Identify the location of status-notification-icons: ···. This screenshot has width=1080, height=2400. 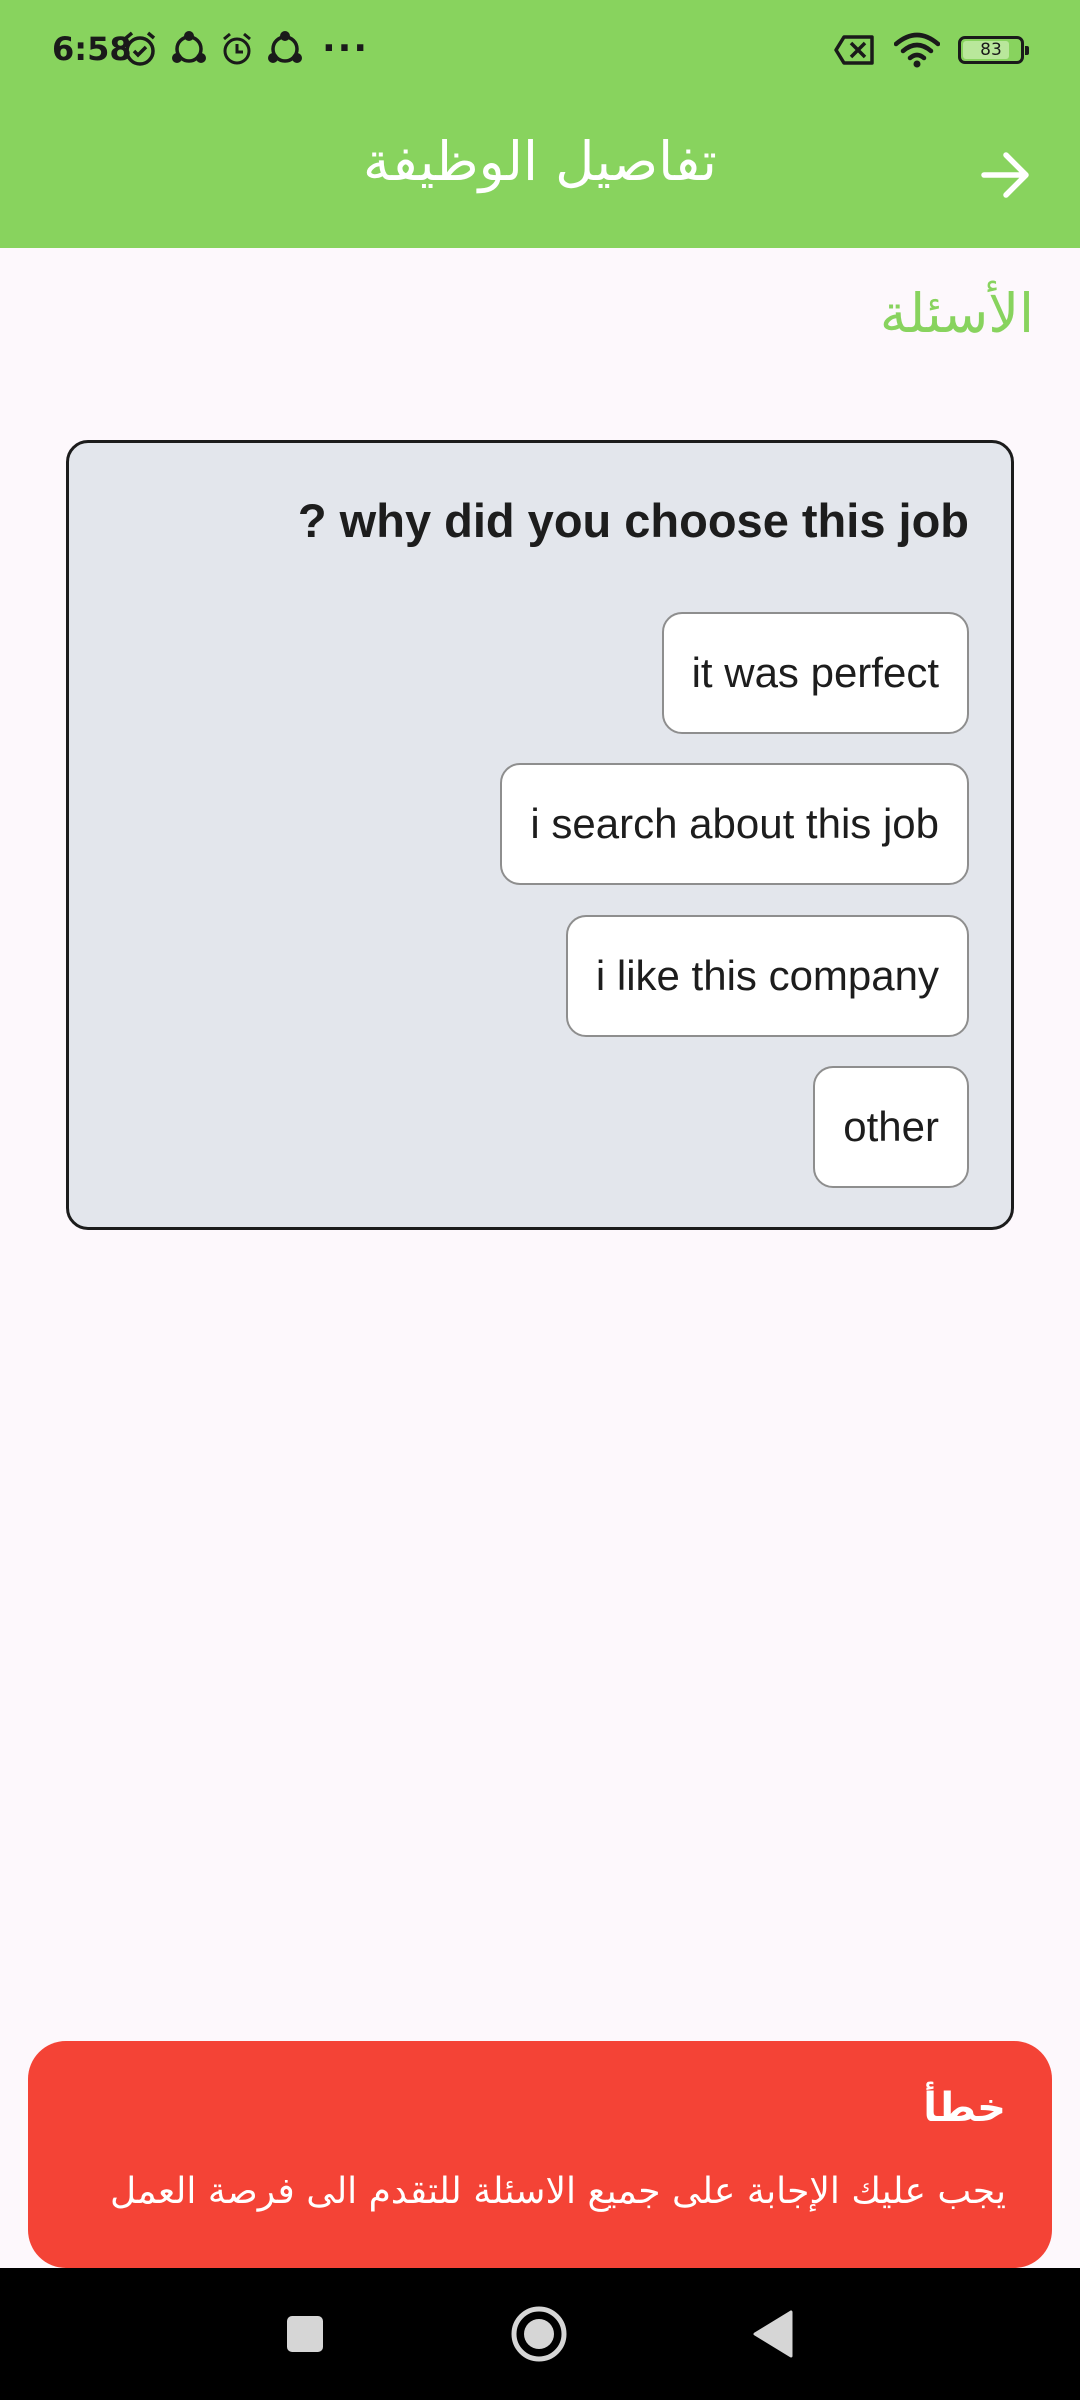
(245, 49).